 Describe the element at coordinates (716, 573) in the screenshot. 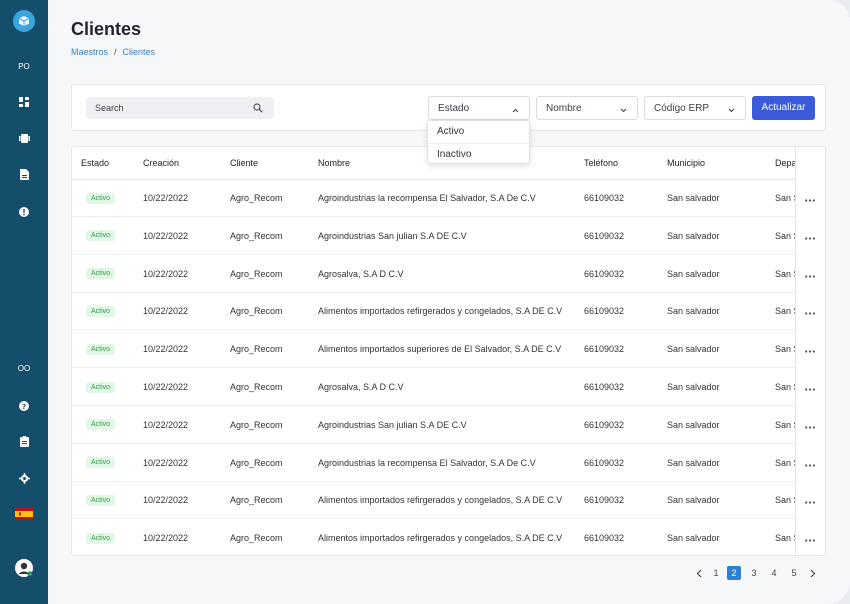

I see `page-1: 1` at that location.